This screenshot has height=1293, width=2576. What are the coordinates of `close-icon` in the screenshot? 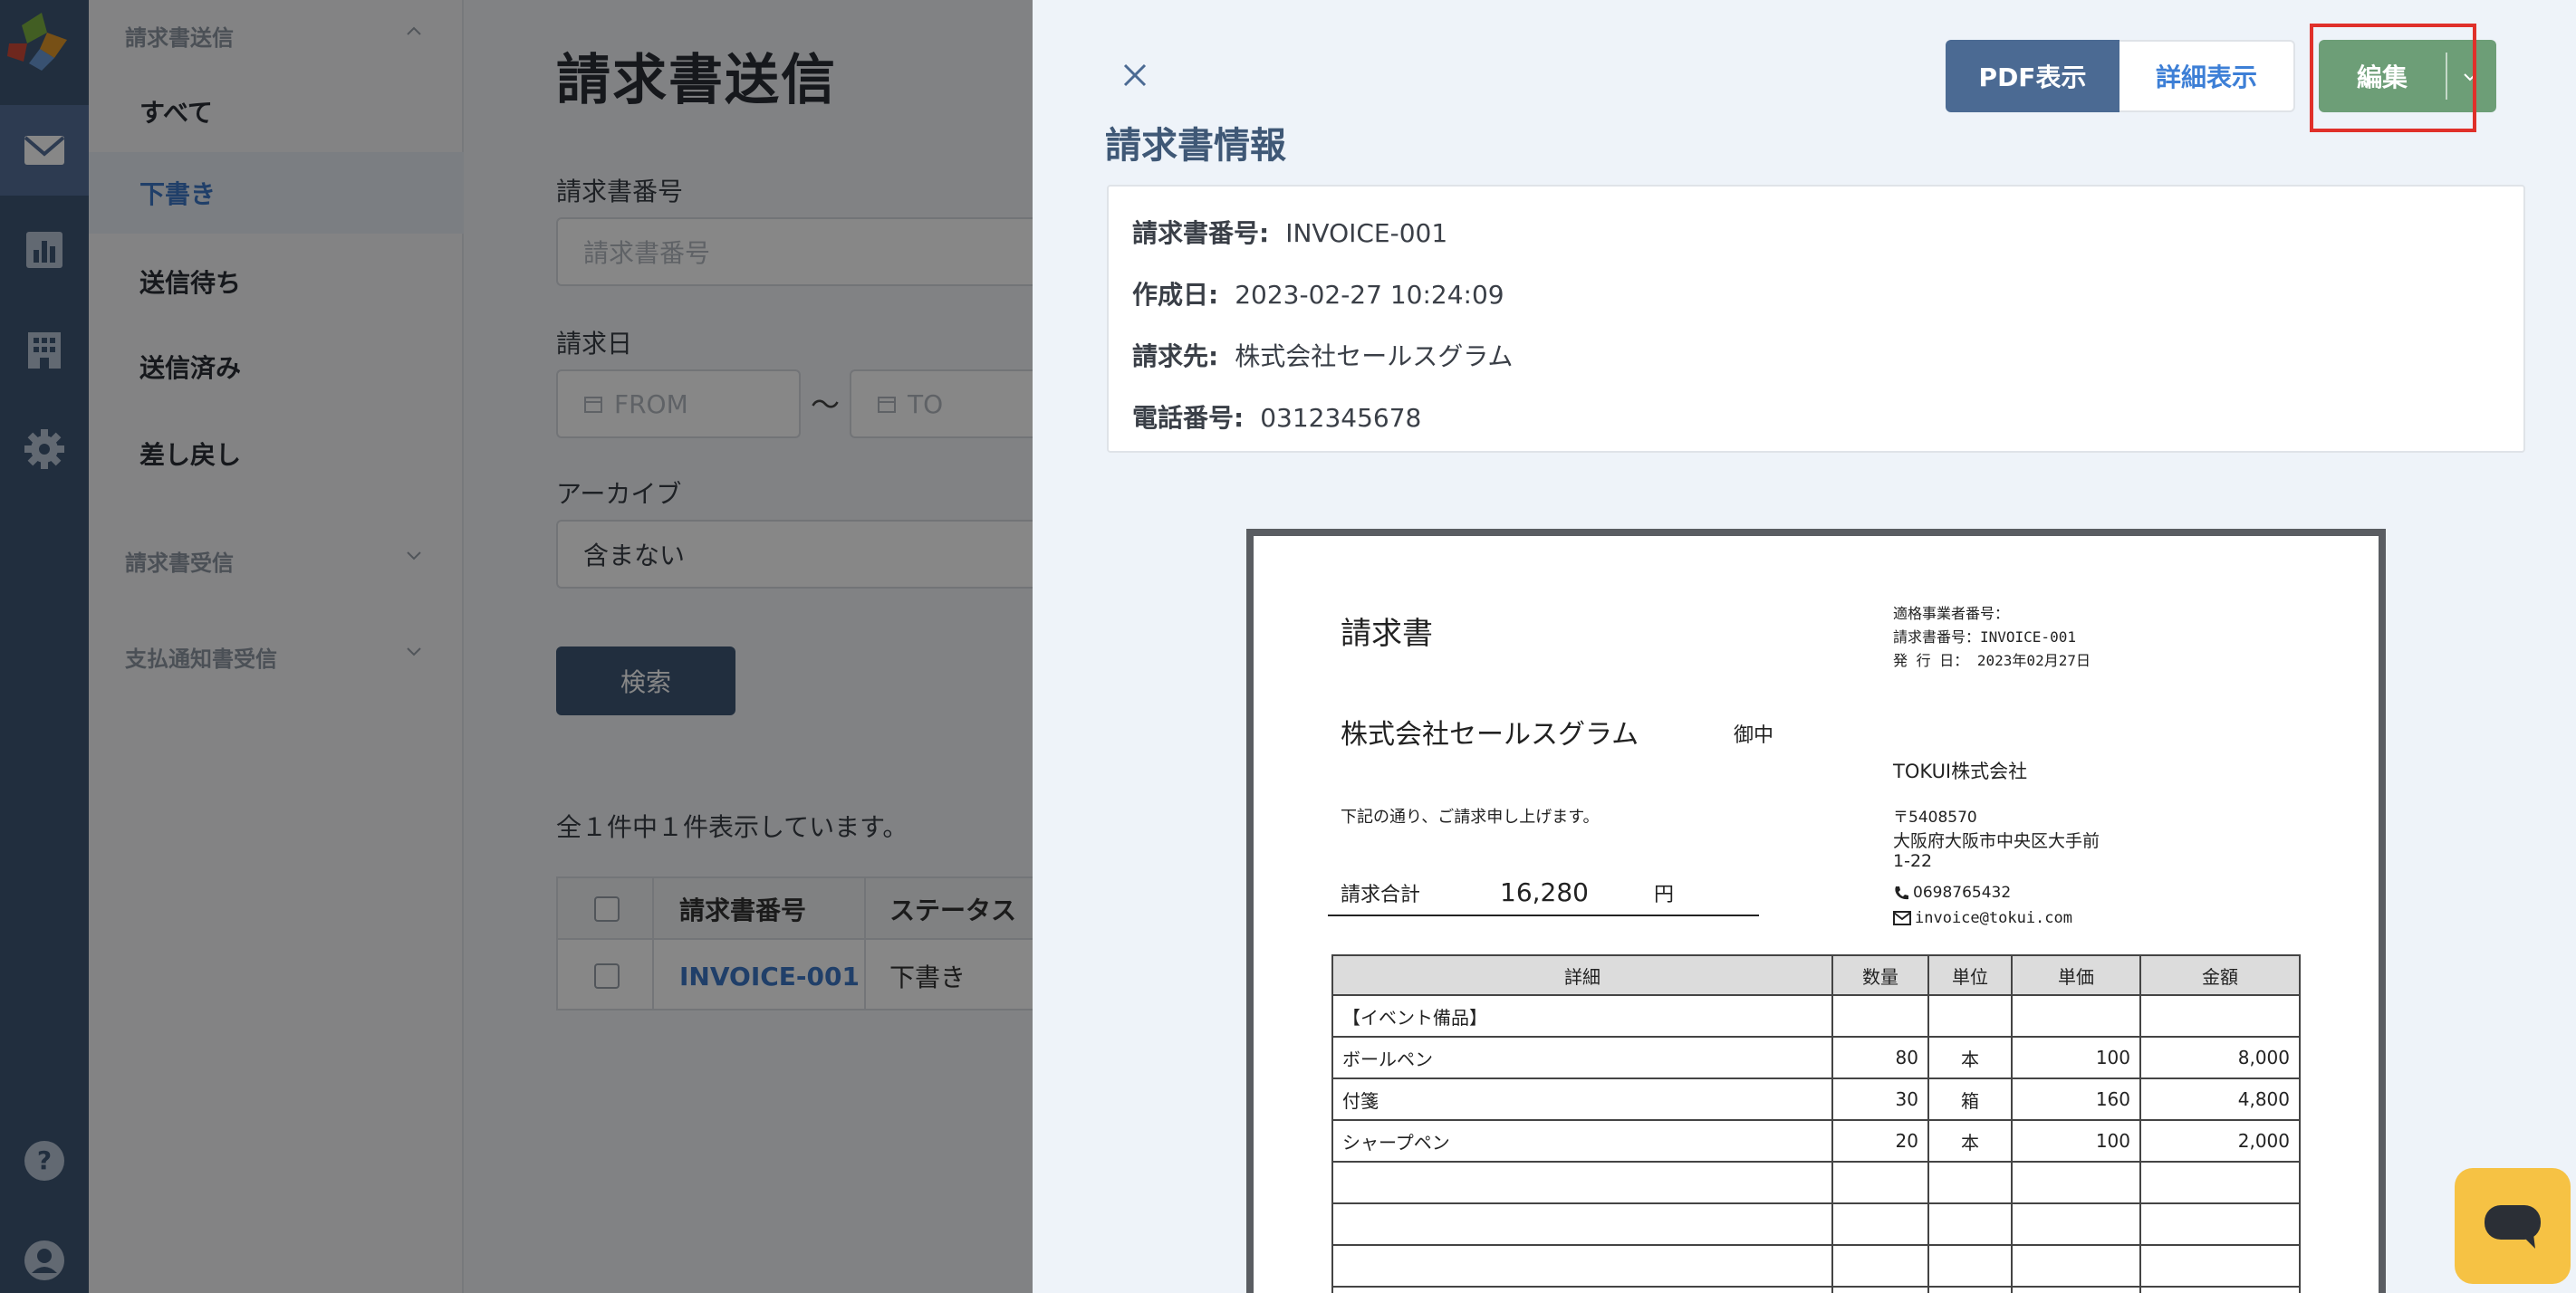 It's located at (1135, 75).